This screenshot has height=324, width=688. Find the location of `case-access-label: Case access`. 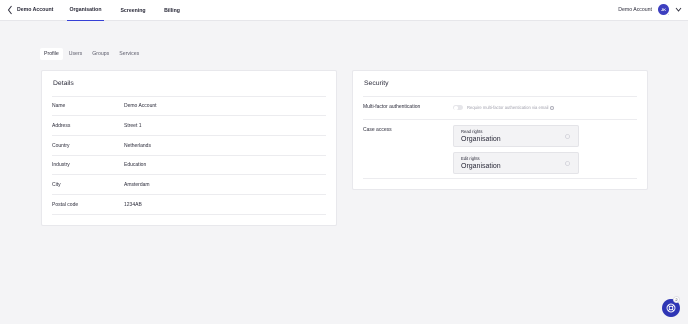

case-access-label: Case access is located at coordinates (377, 130).